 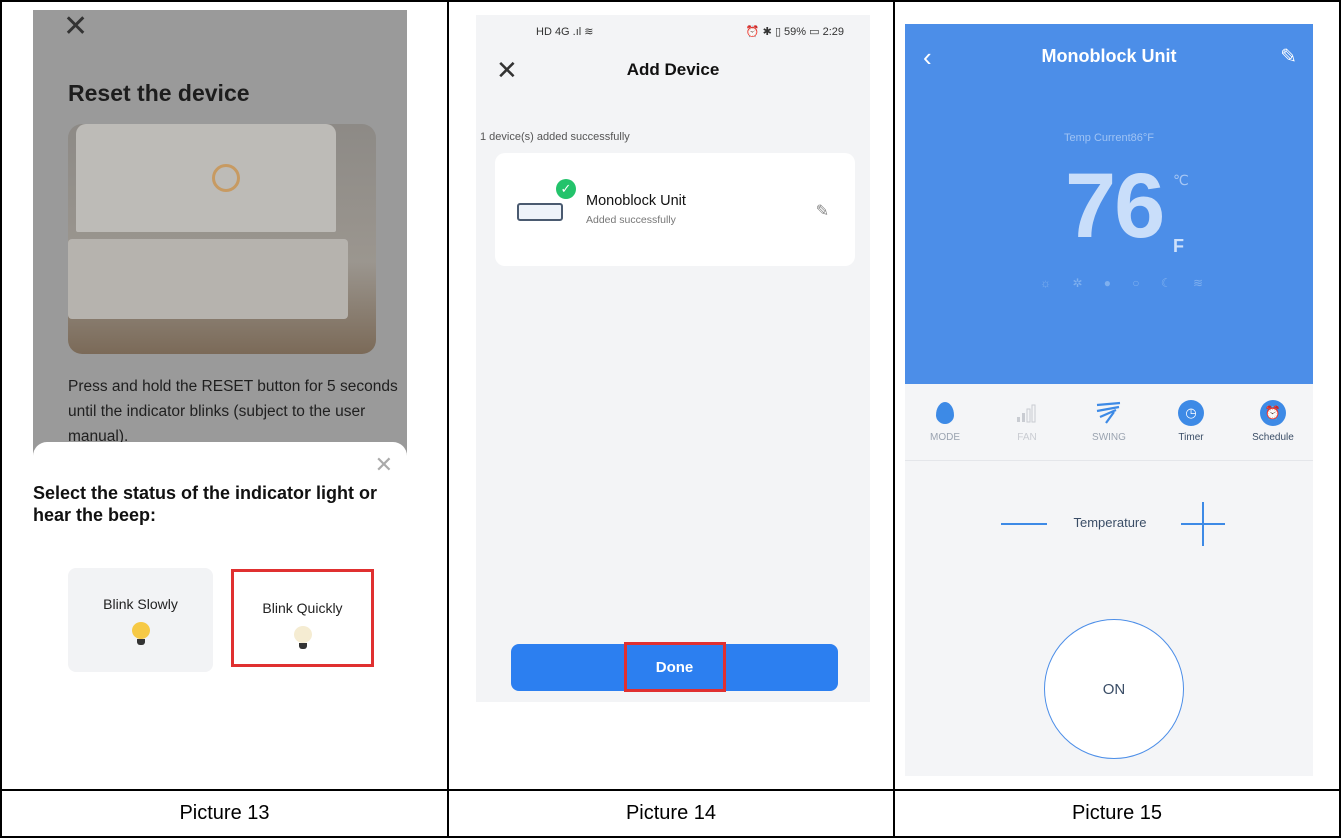 What do you see at coordinates (1115, 206) in the screenshot?
I see `set-temperature: 76` at bounding box center [1115, 206].